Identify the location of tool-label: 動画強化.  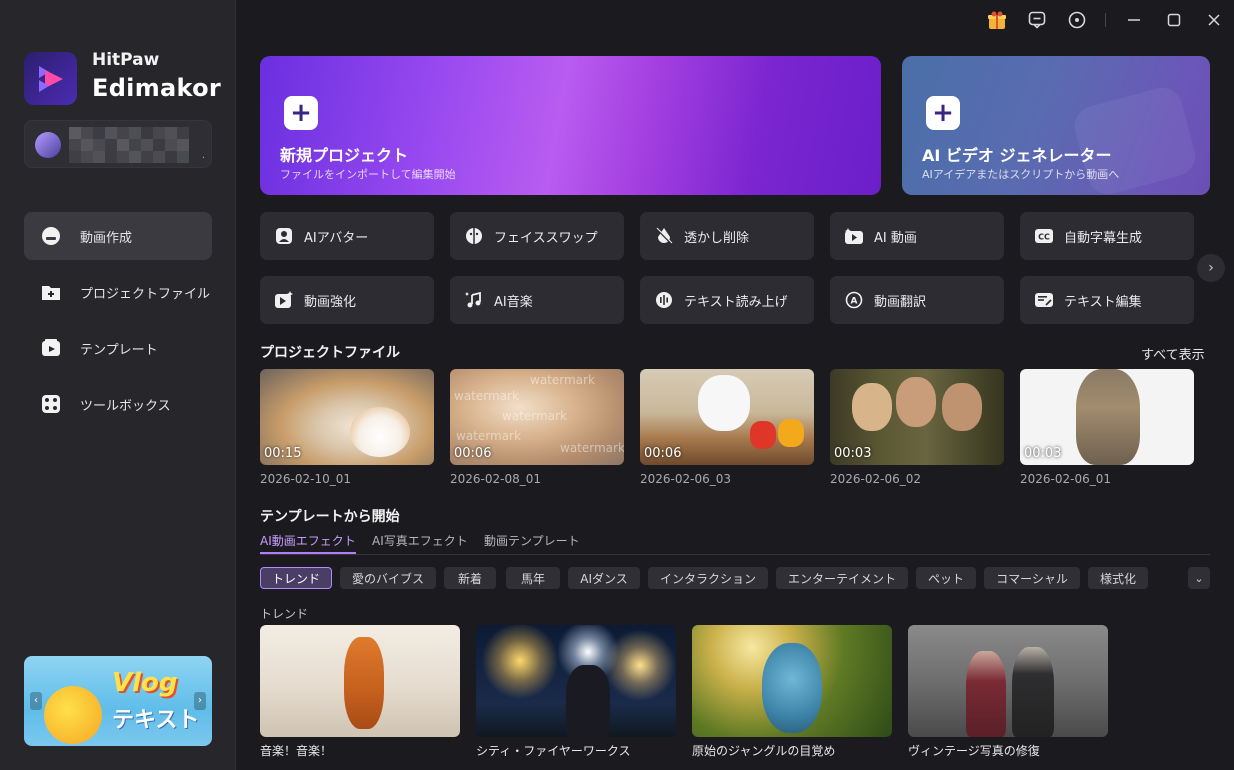
(330, 302).